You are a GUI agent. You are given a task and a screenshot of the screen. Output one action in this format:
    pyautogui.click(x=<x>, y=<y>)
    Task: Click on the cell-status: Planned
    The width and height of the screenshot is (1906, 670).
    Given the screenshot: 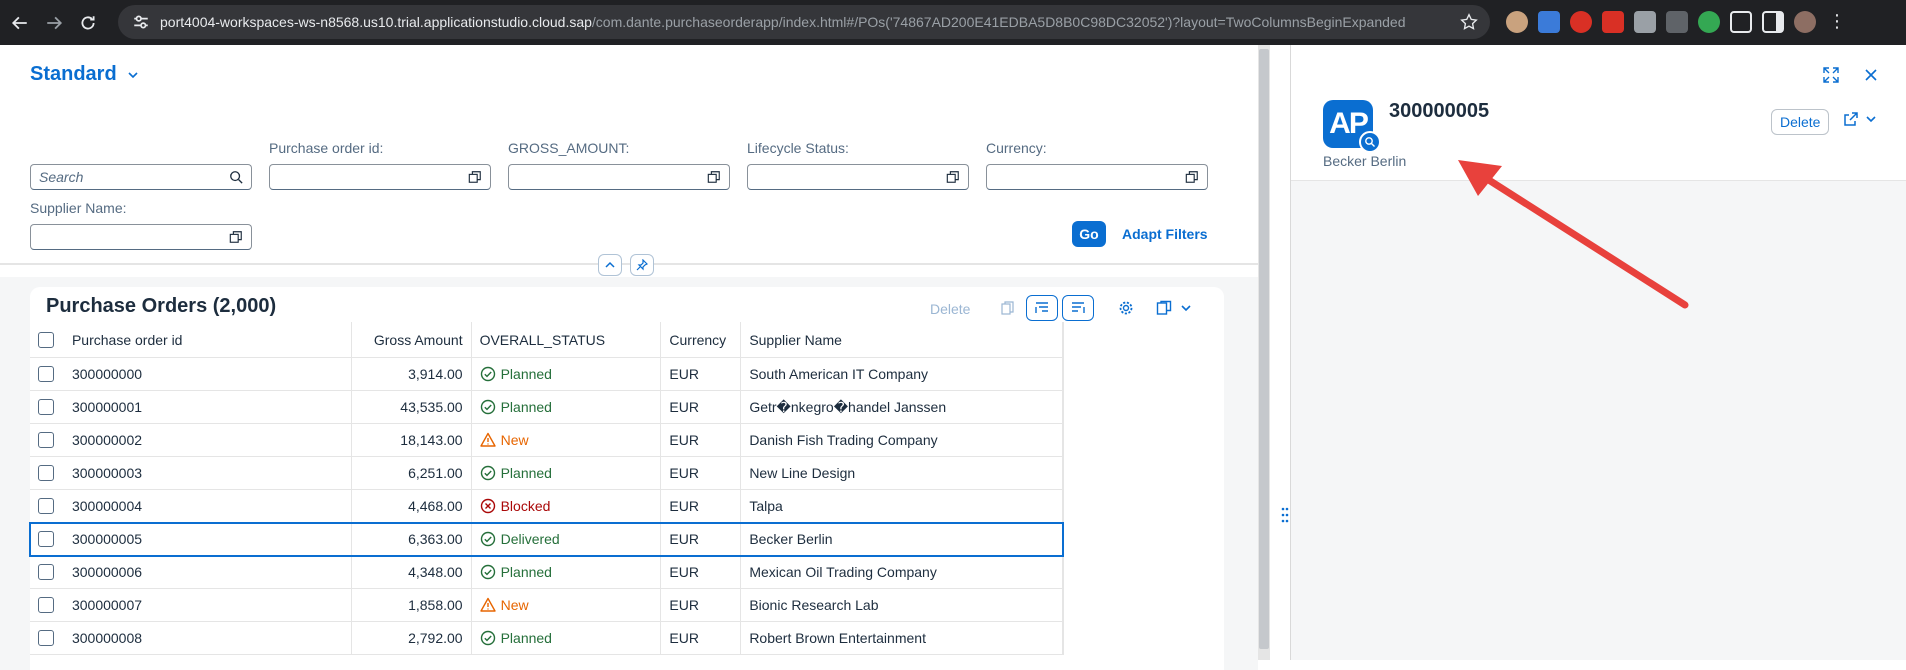 What is the action you would take?
    pyautogui.click(x=567, y=572)
    